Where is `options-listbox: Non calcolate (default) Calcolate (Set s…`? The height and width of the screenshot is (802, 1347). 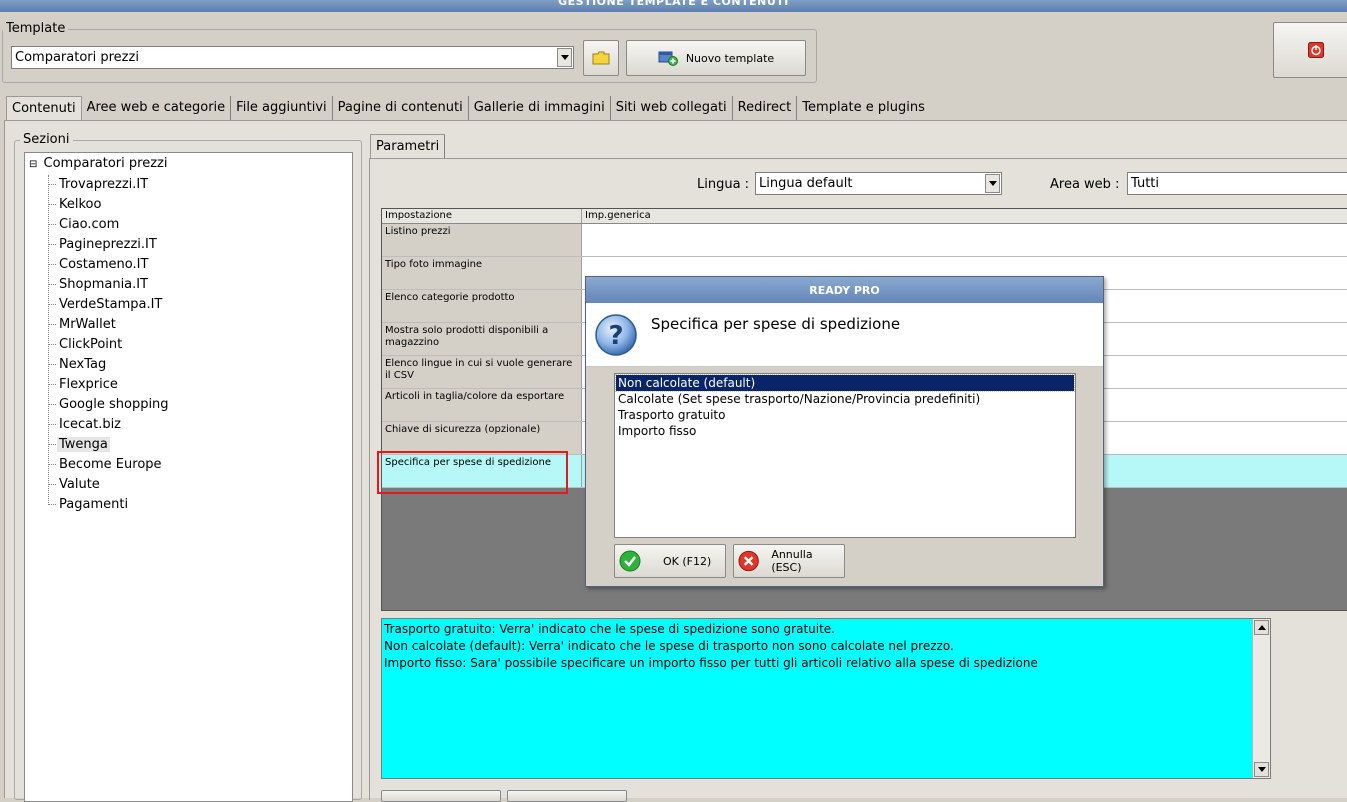
options-listbox: Non calcolate (default) Calcolate (Set s… is located at coordinates (845, 455).